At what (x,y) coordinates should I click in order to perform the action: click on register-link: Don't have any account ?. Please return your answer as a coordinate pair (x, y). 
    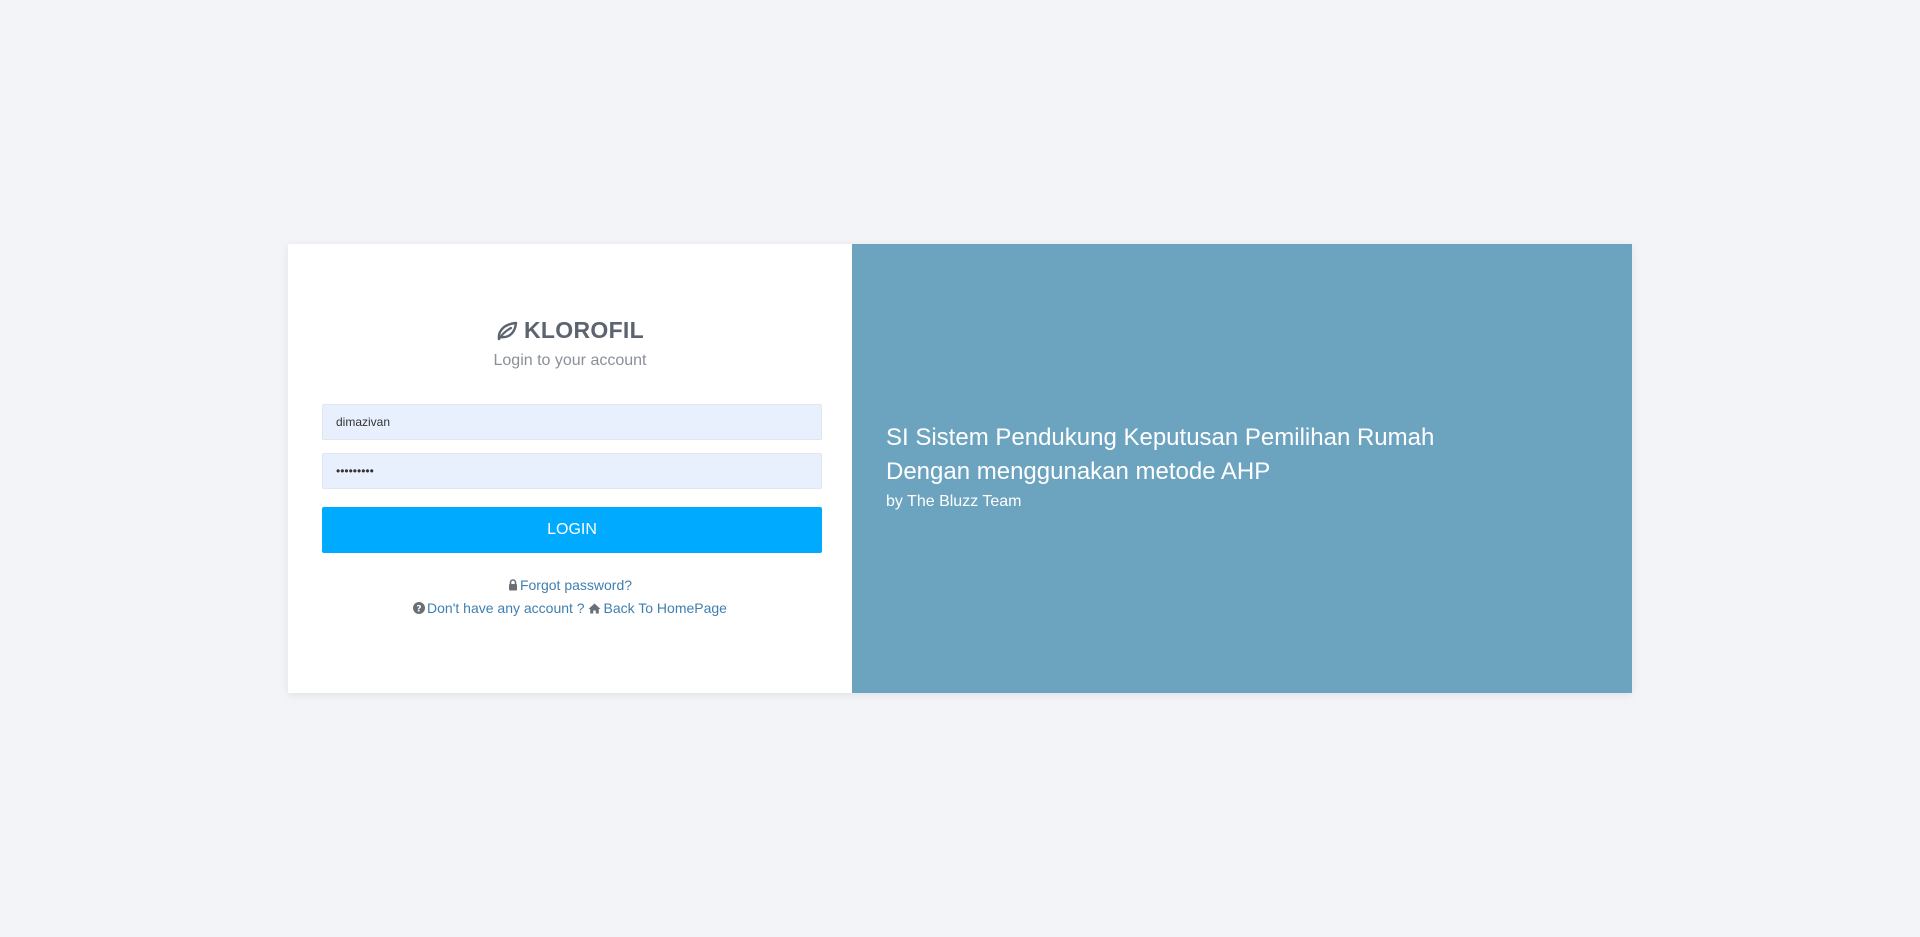
    Looking at the image, I should click on (506, 608).